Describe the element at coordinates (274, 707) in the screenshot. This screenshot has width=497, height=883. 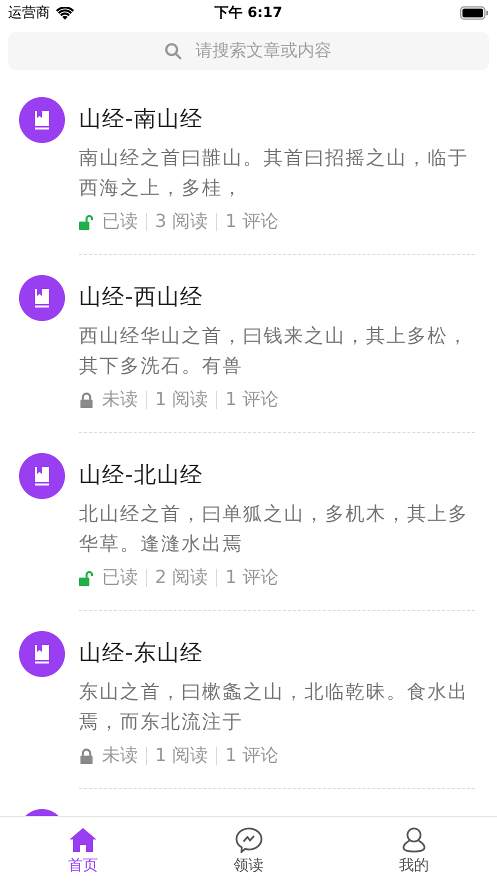
I see `article-summary: 东山之首，曰樕螽之山，北临乾昧。食水出焉，而东北流注于` at that location.